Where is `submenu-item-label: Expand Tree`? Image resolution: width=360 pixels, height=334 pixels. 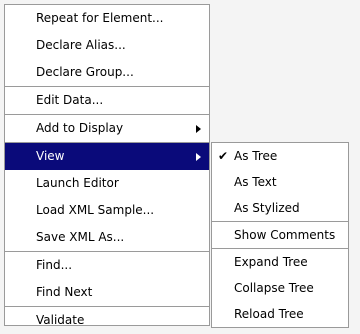 submenu-item-label: Expand Tree is located at coordinates (271, 262).